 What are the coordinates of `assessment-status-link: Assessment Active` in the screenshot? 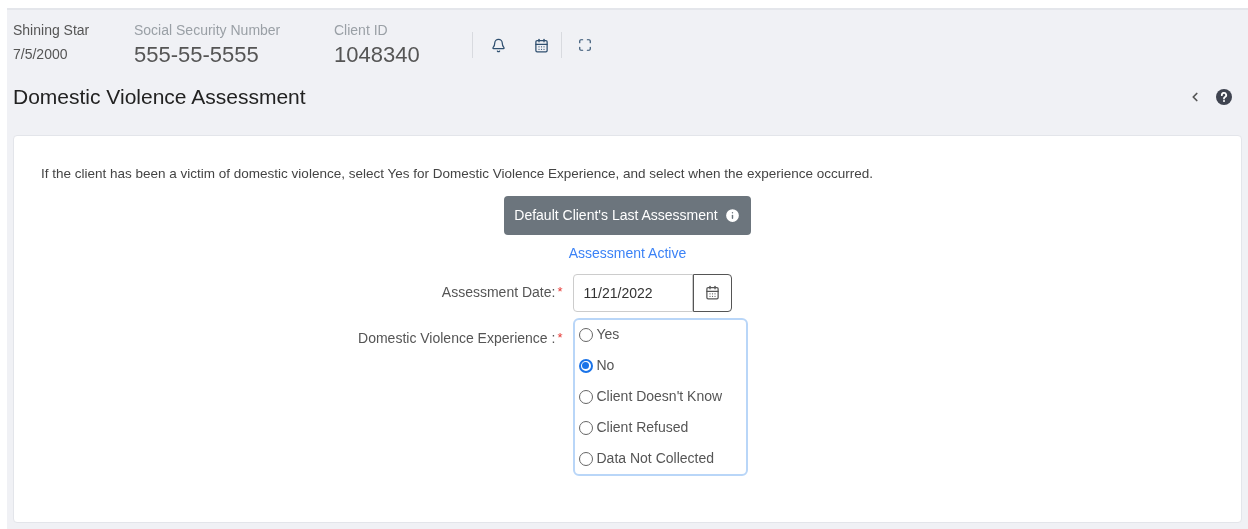 It's located at (627, 253).